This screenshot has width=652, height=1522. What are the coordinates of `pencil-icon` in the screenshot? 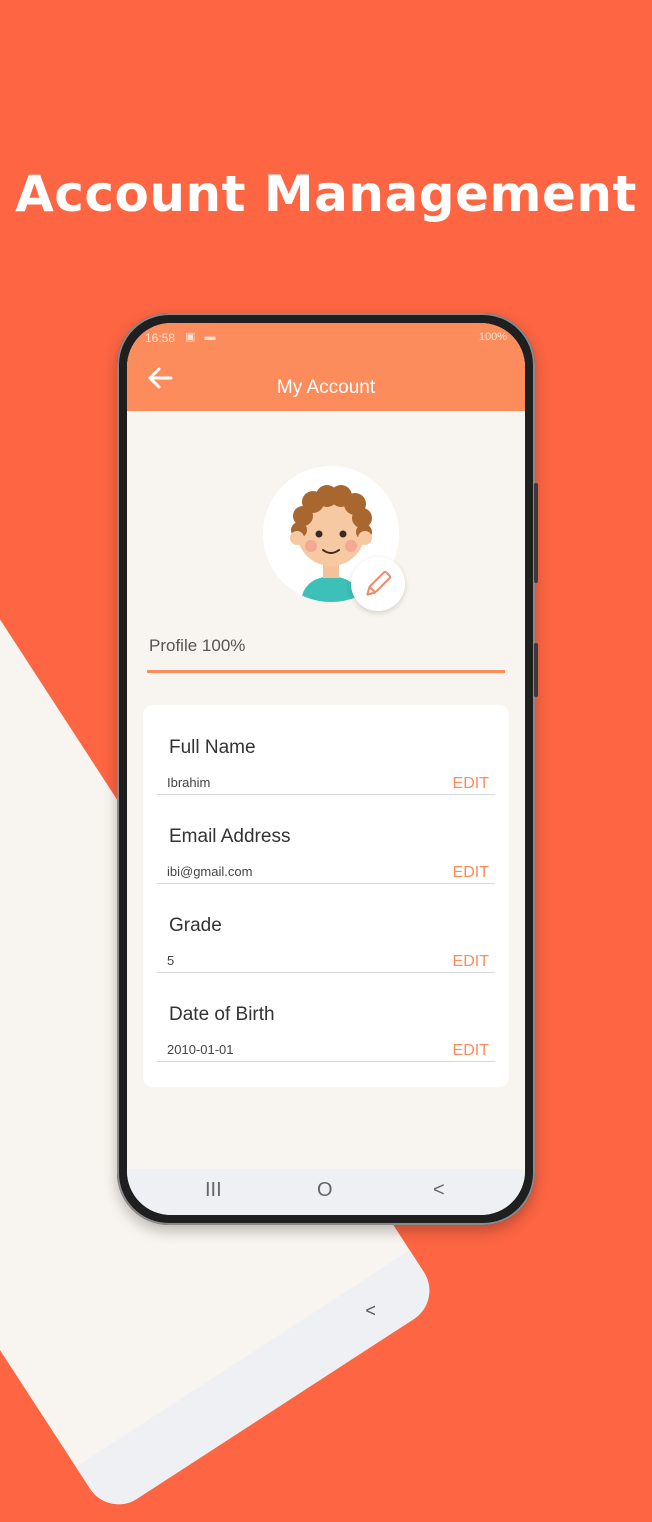 It's located at (379, 583).